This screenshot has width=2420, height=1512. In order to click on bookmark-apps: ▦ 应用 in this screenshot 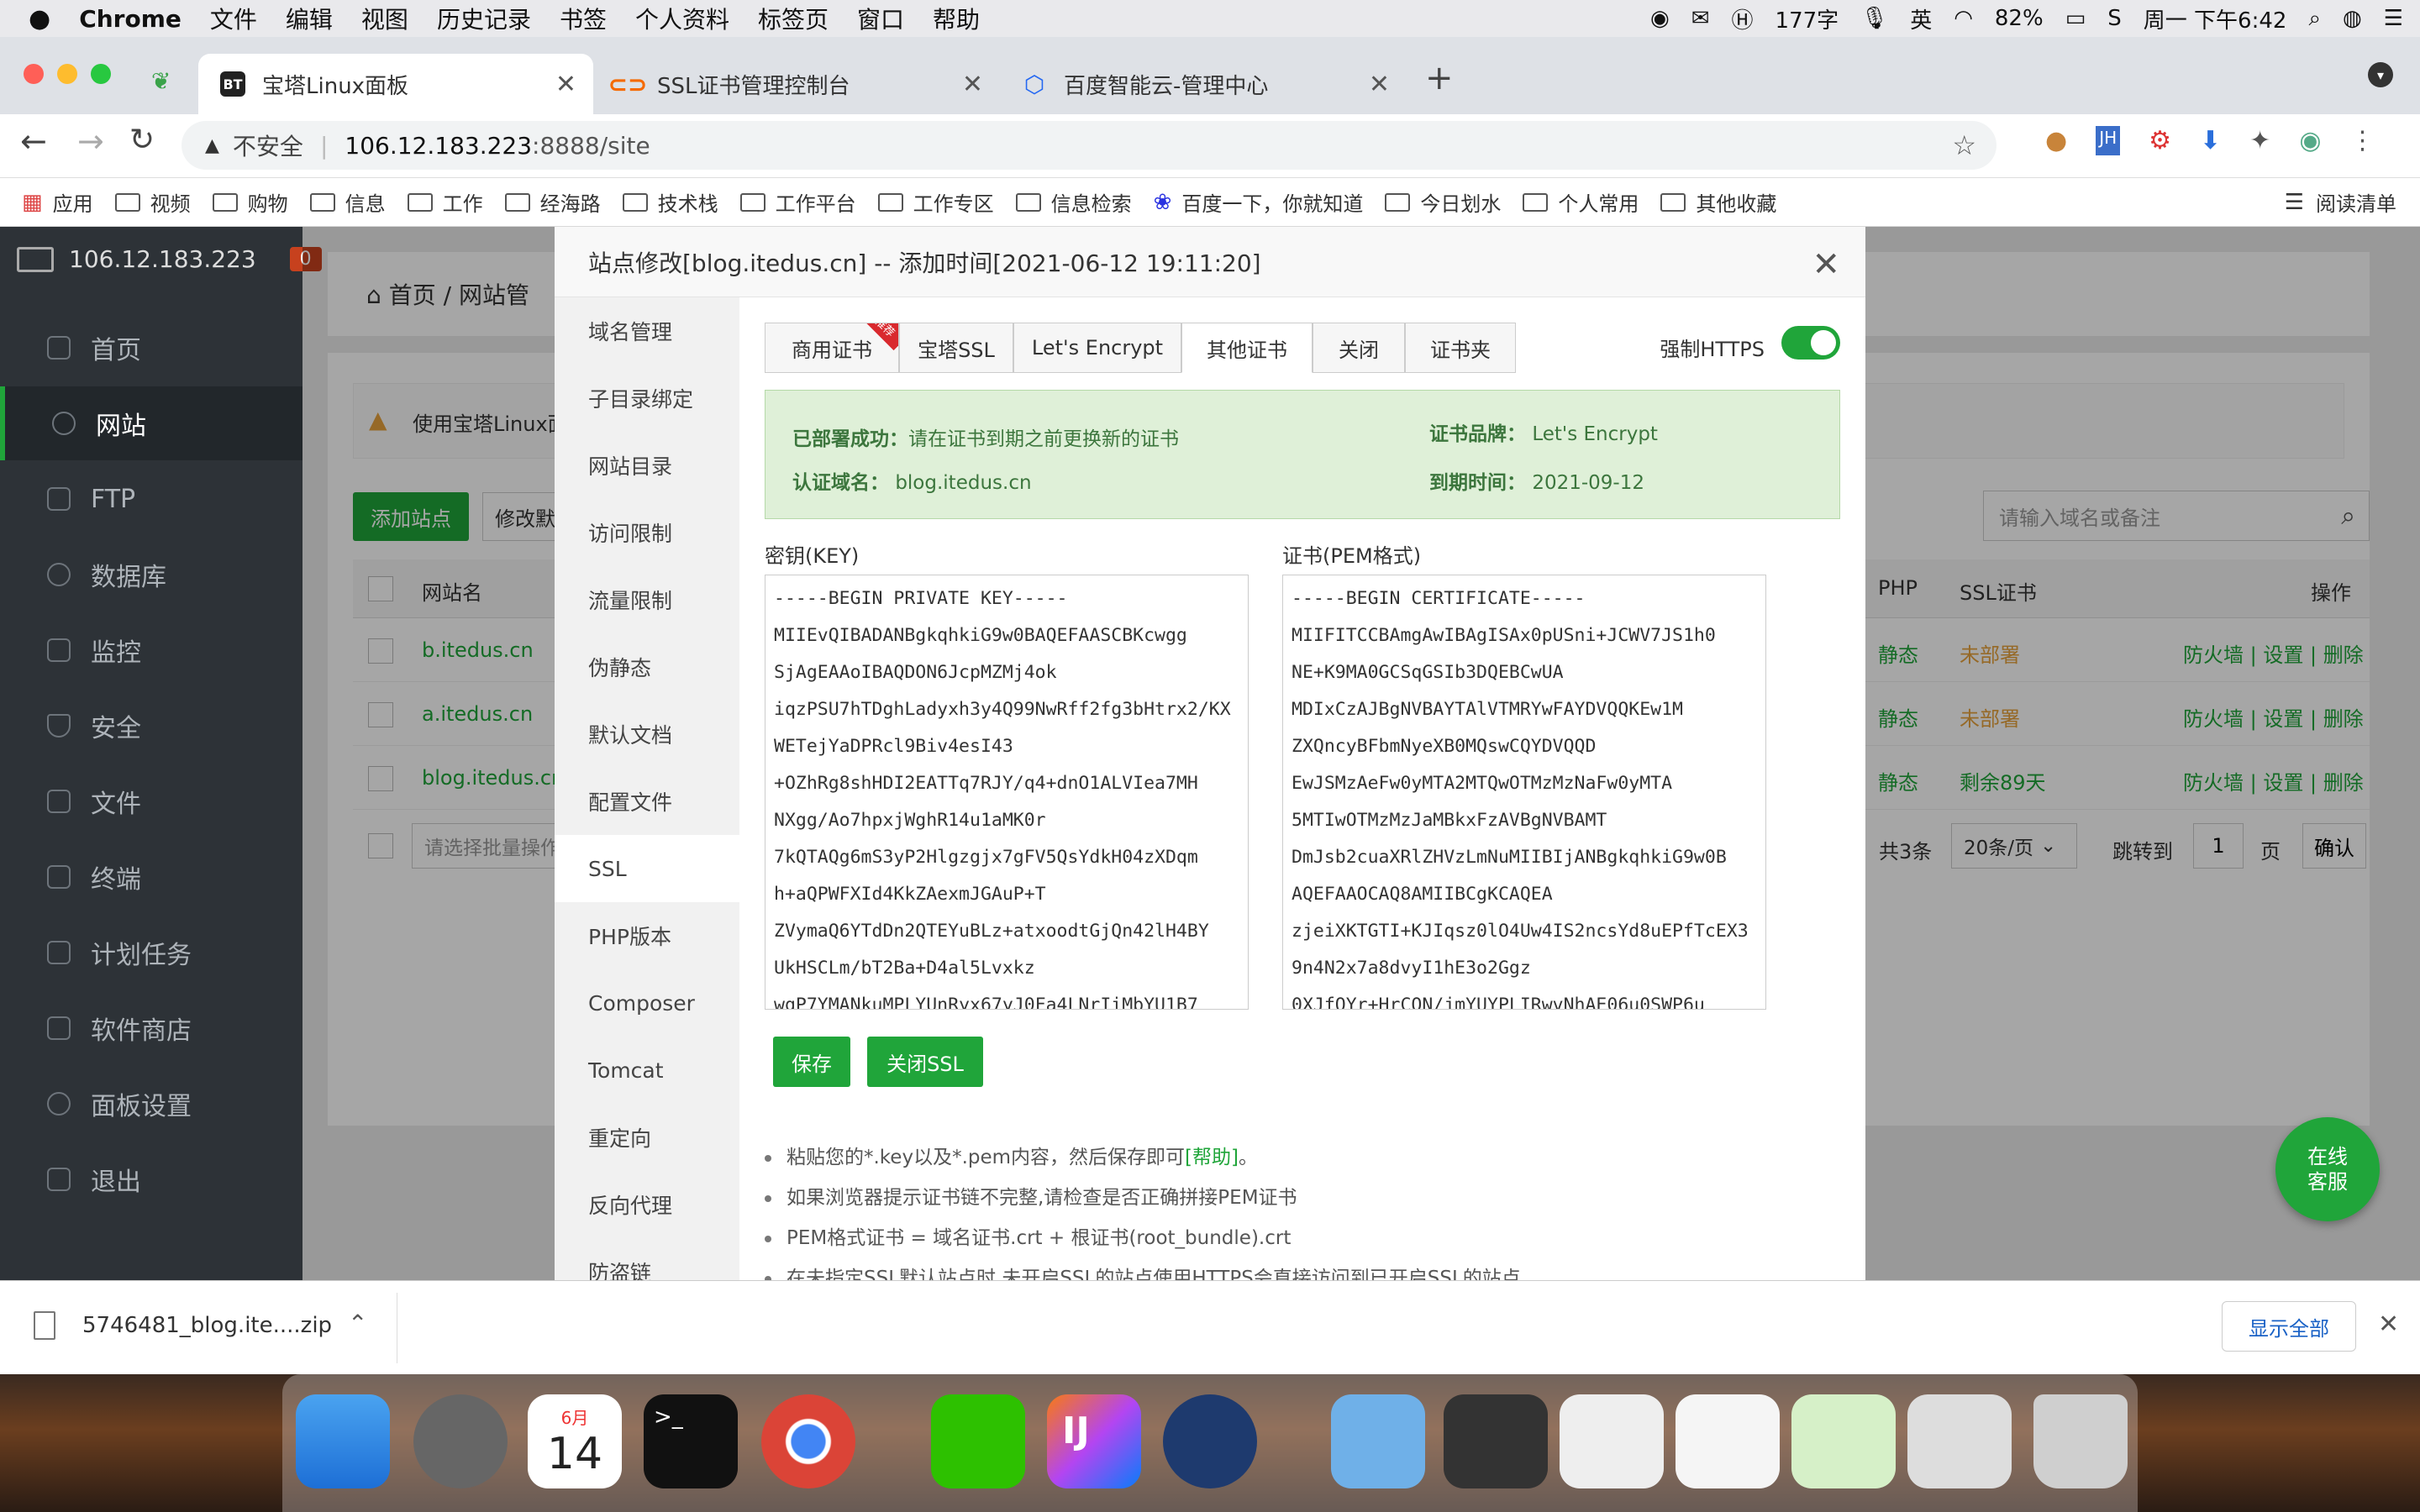, I will do `click(58, 202)`.